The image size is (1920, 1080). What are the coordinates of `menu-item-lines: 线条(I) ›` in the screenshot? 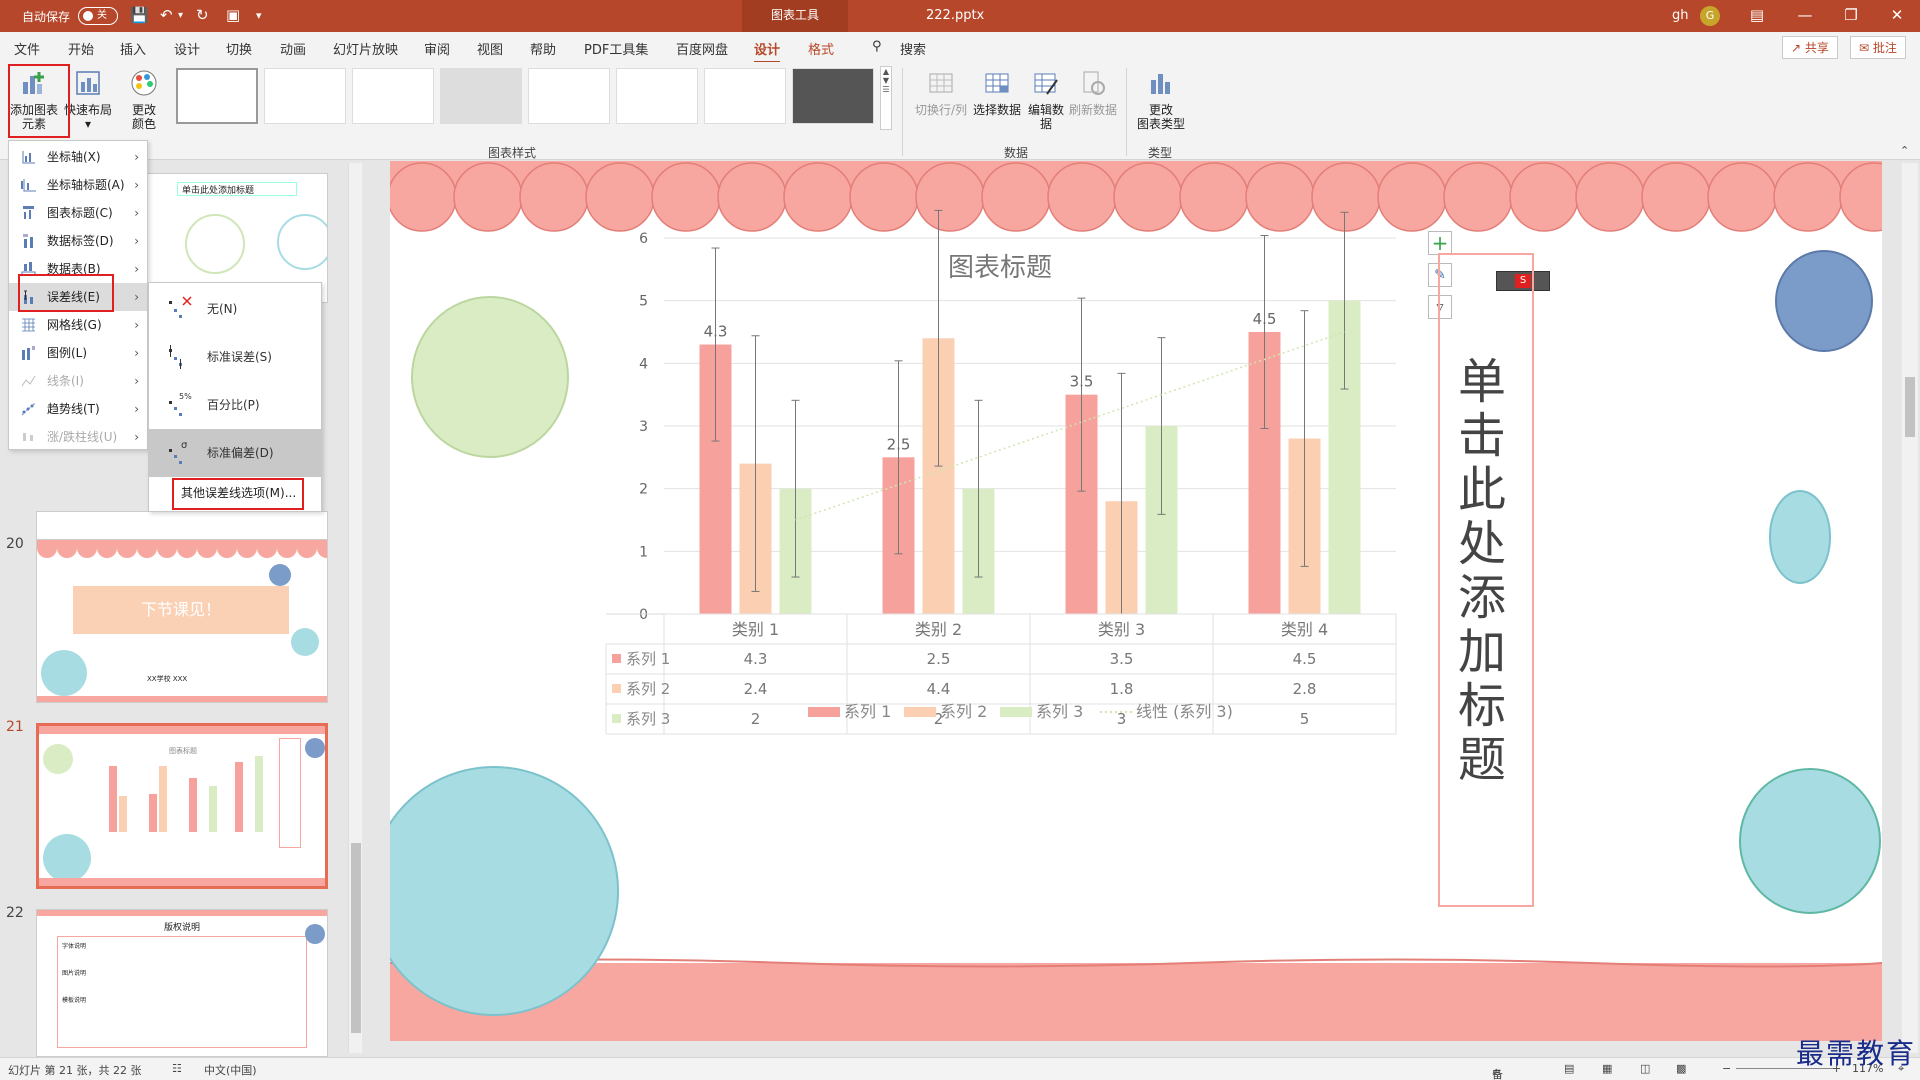 It's located at (78, 381).